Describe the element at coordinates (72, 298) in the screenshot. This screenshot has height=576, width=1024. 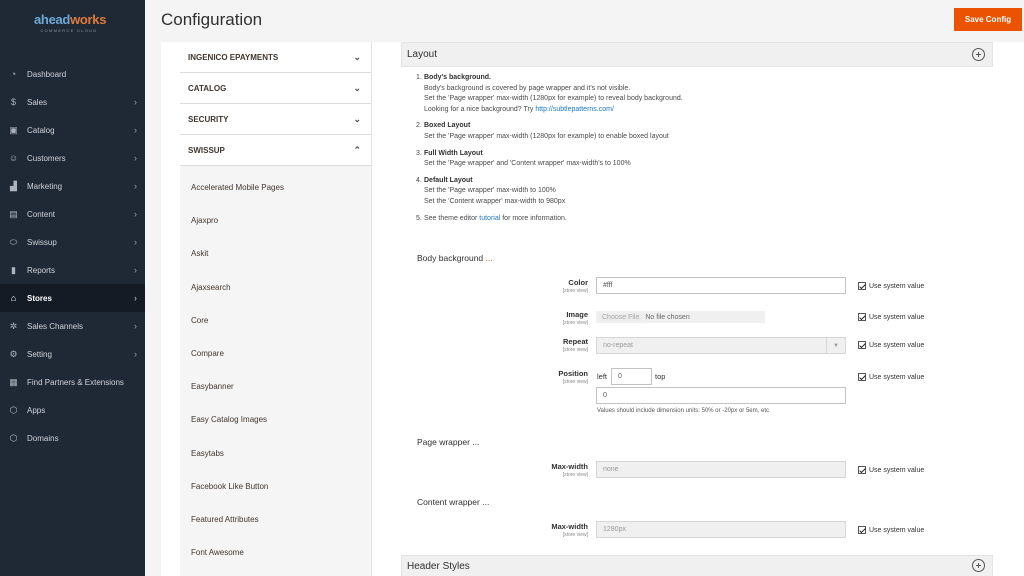
I see `sidebar-item-stores: ⌂ Stores ›` at that location.